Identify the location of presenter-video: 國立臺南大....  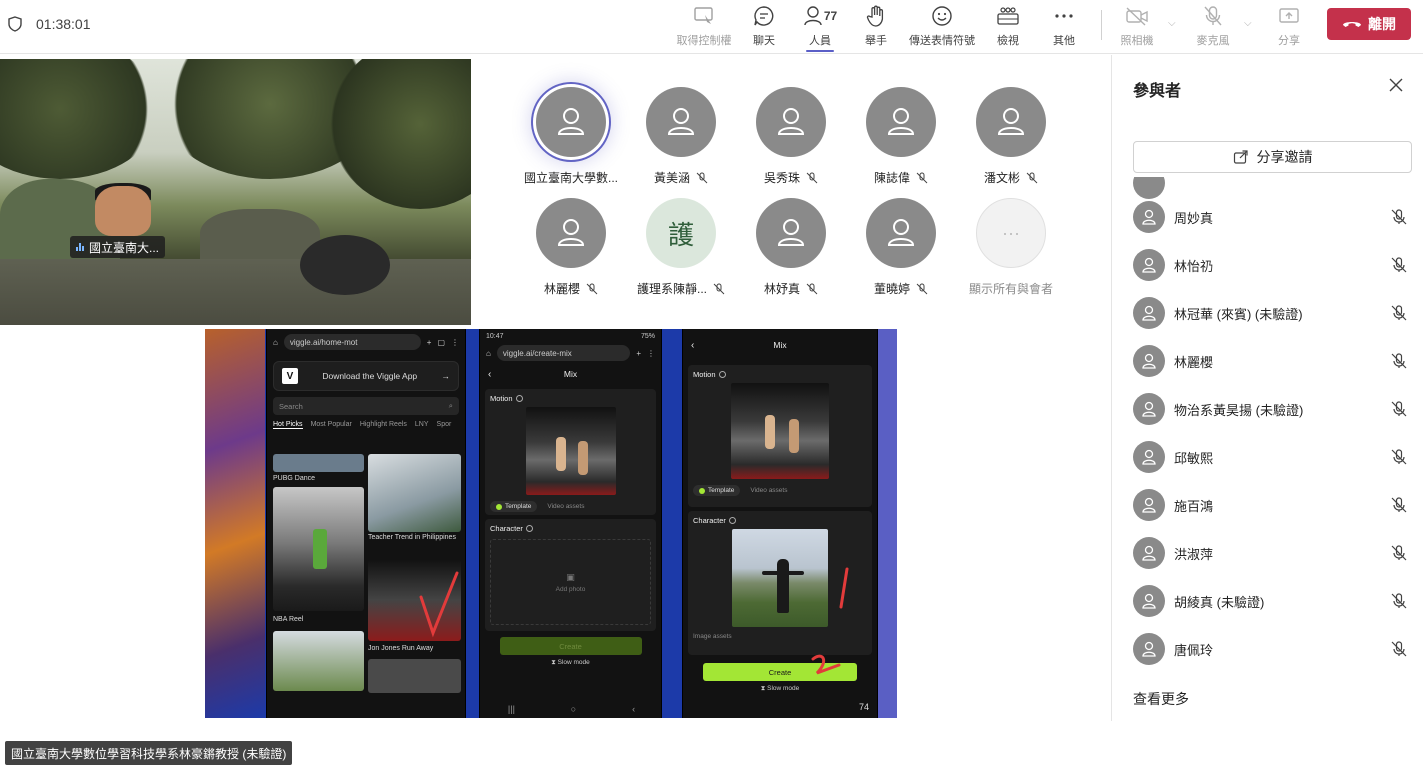
(235, 192).